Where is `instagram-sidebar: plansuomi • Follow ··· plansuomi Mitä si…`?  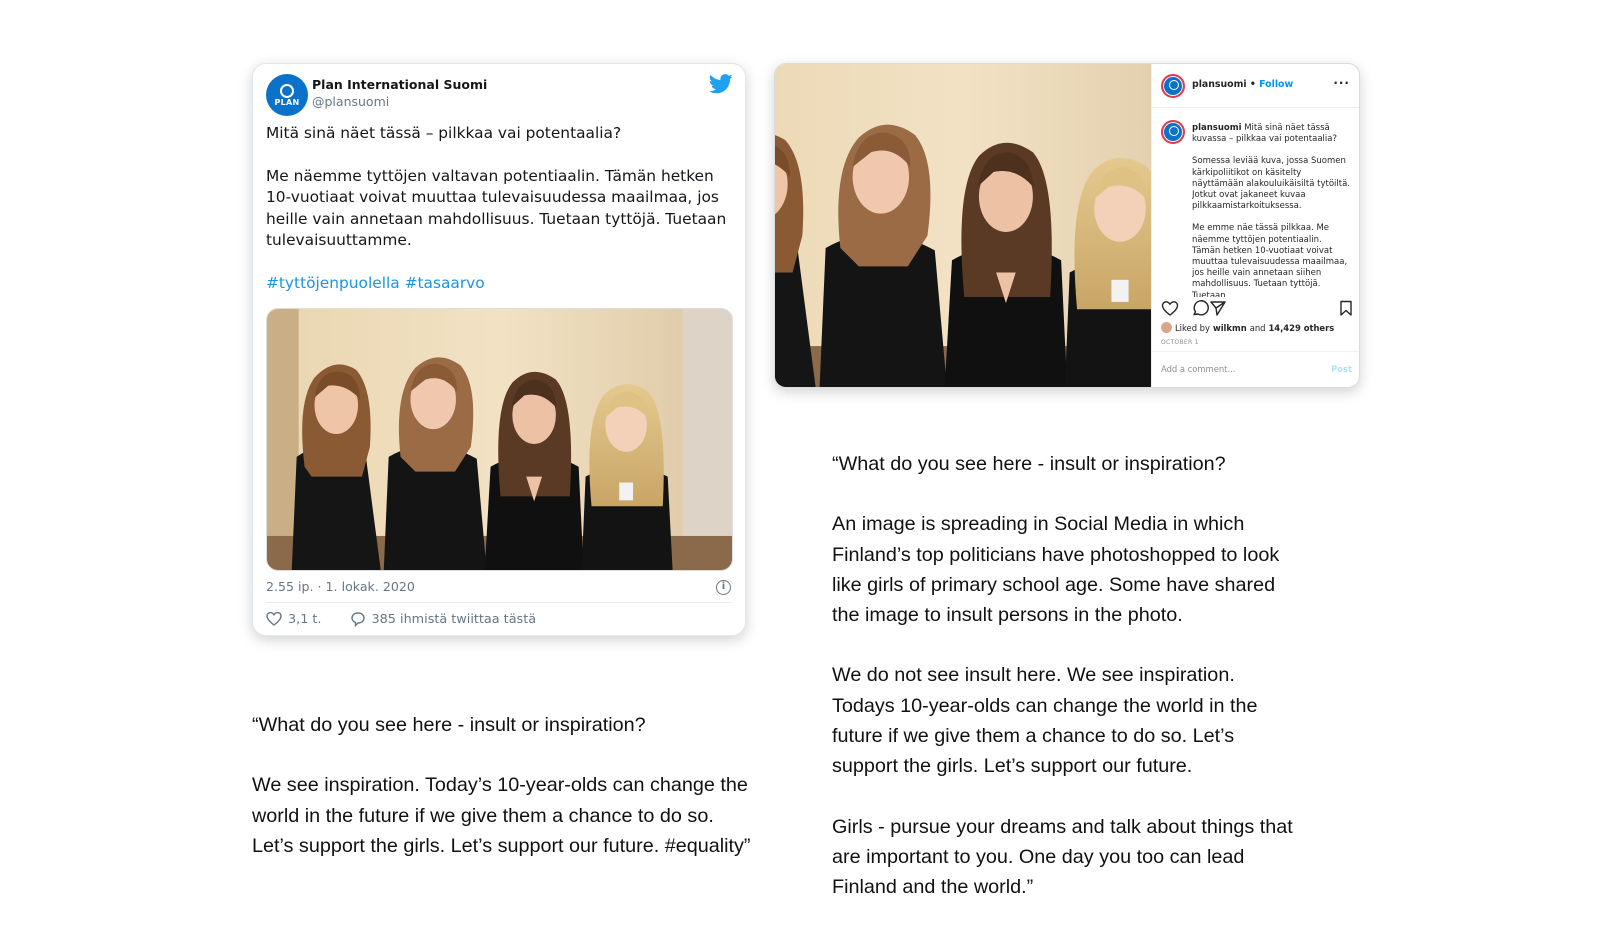
instagram-sidebar: plansuomi • Follow ··· plansuomi Mitä si… is located at coordinates (1255, 225).